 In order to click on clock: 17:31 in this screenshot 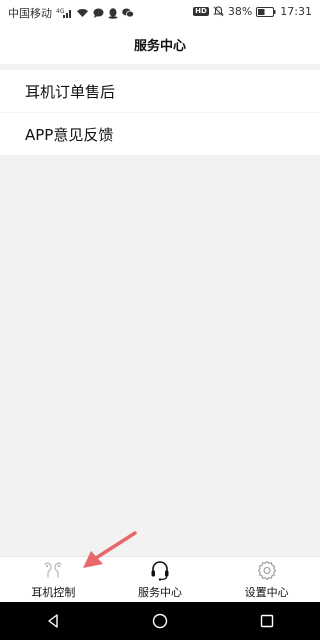, I will do `click(296, 11)`.